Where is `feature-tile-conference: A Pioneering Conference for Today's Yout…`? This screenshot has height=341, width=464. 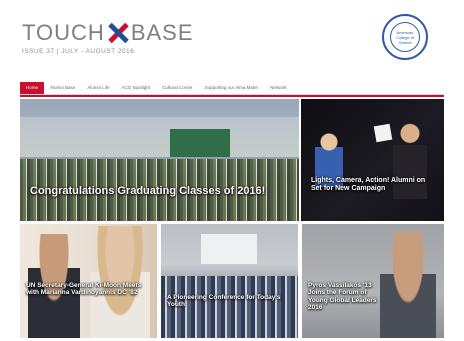 feature-tile-conference: A Pioneering Conference for Today's Yout… is located at coordinates (229, 281).